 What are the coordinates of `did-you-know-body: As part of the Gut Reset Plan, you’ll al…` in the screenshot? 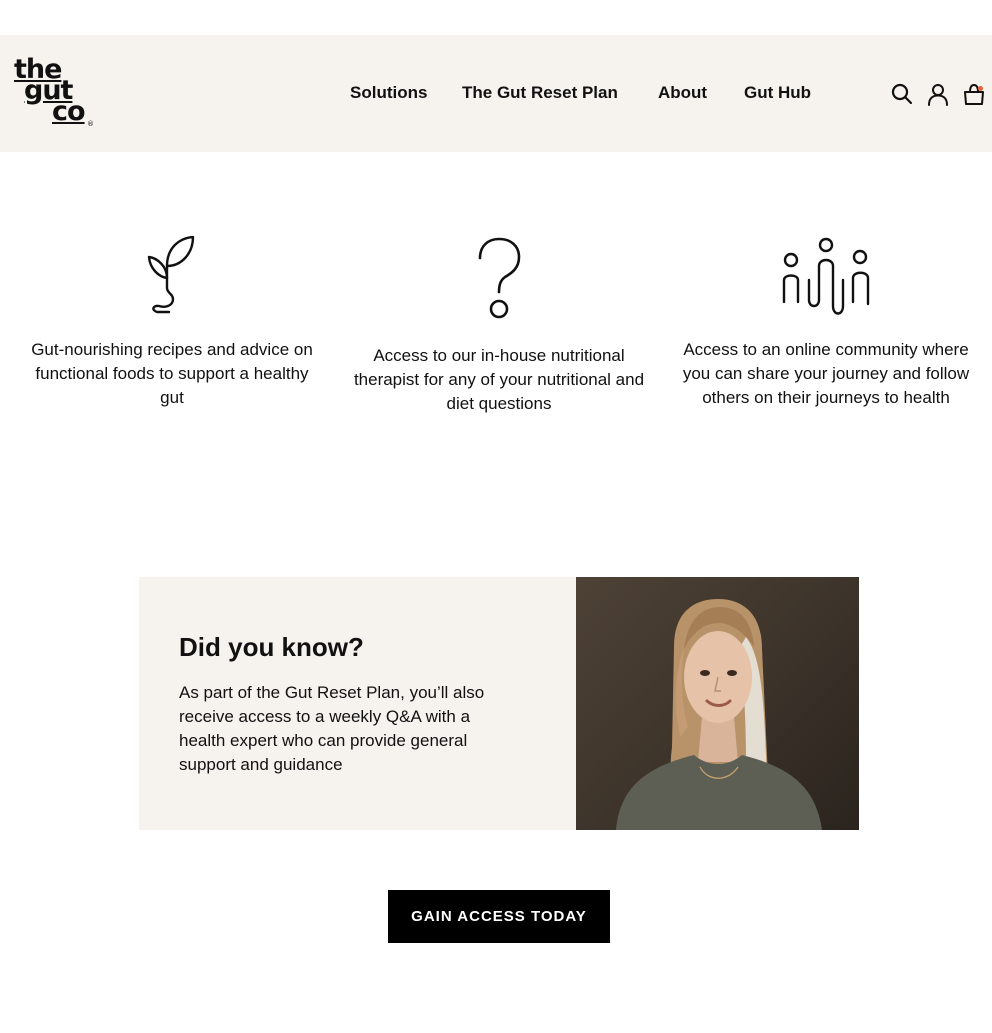 It's located at (332, 728).